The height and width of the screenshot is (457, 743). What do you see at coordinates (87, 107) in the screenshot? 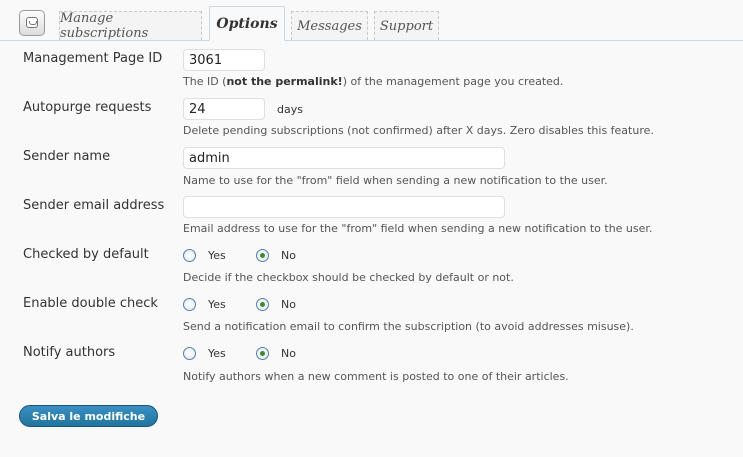
I see `autopurge-label: Autopurge requests` at bounding box center [87, 107].